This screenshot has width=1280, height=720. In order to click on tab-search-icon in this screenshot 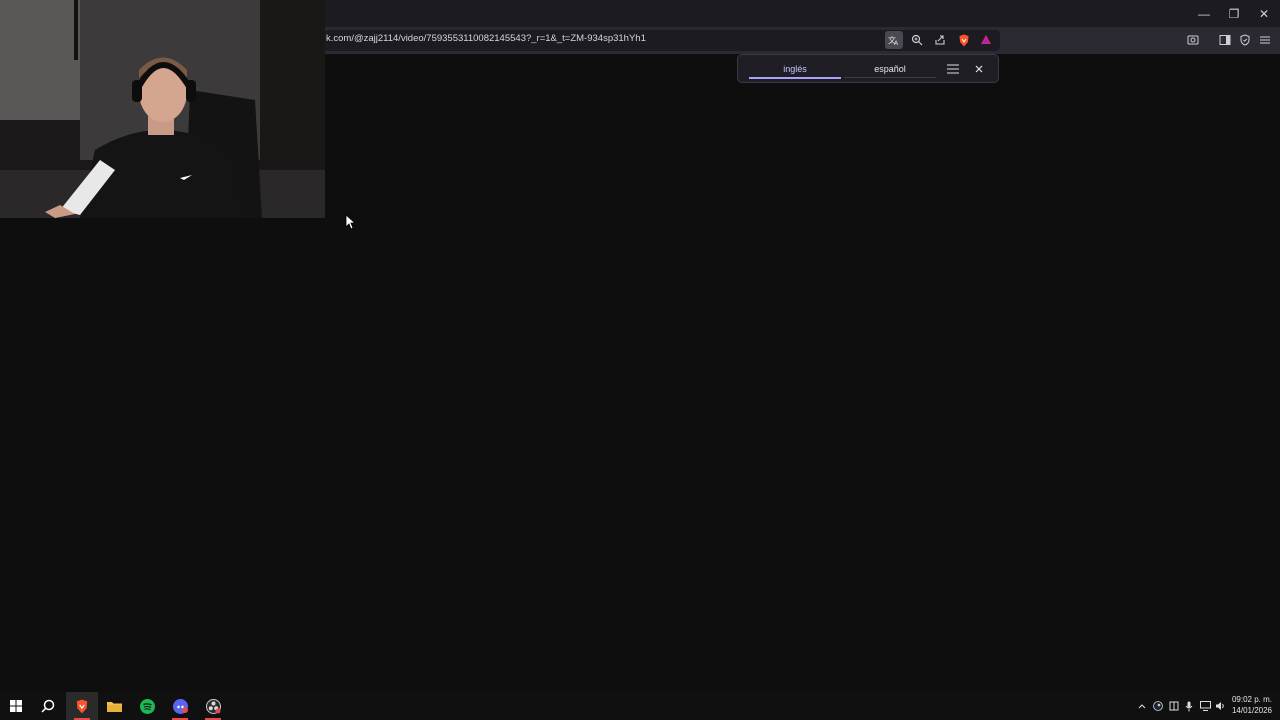, I will do `click(1193, 40)`.